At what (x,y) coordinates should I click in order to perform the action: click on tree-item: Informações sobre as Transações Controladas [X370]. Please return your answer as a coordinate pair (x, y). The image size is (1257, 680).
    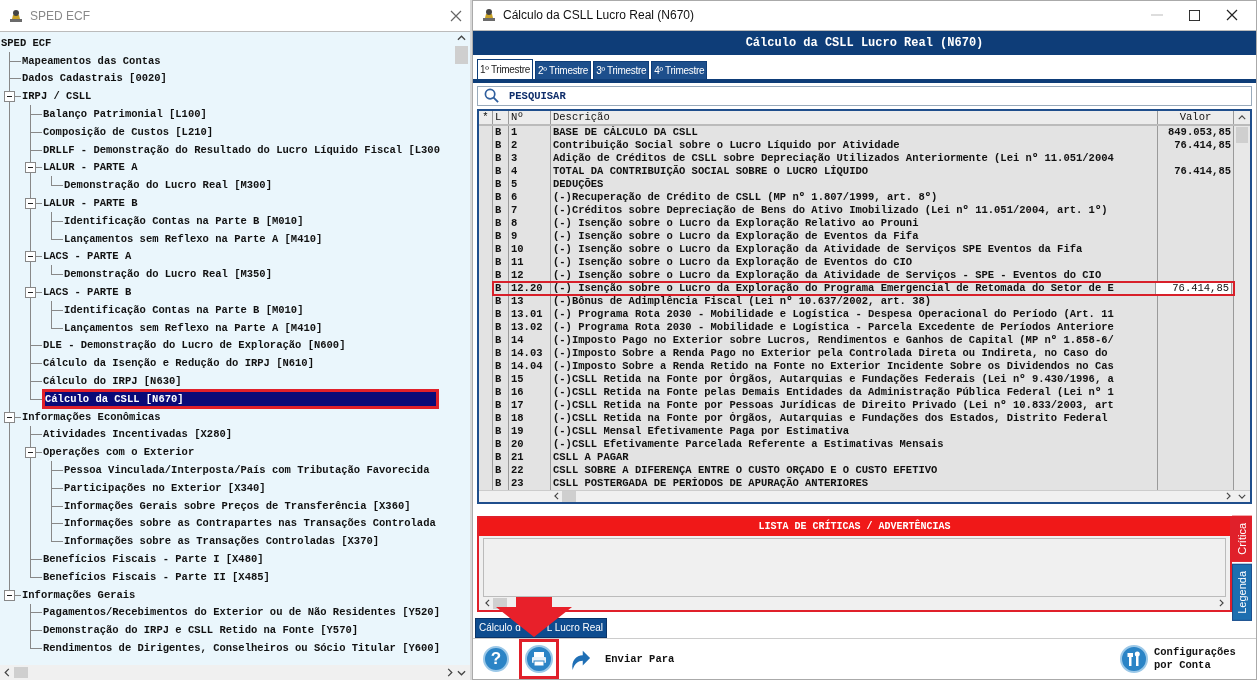
    Looking at the image, I should click on (222, 541).